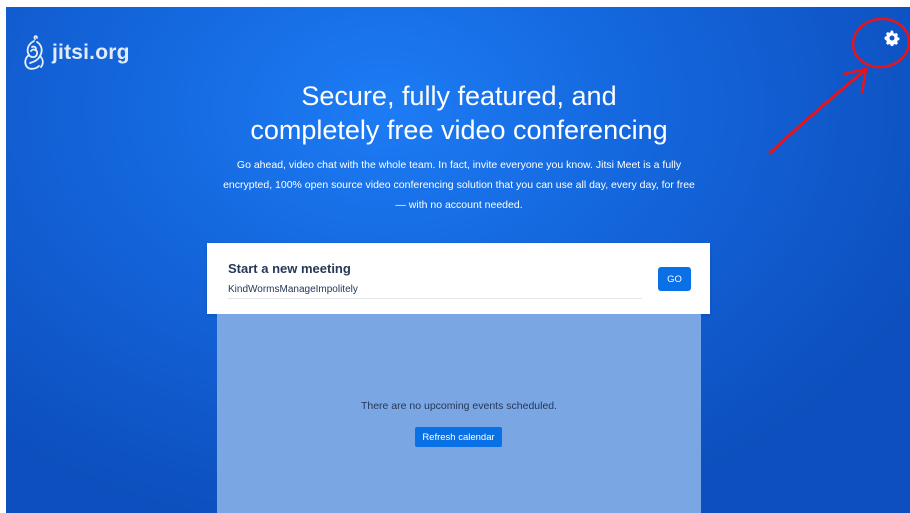 The width and height of the screenshot is (910, 513). I want to click on settings-button, so click(892, 38).